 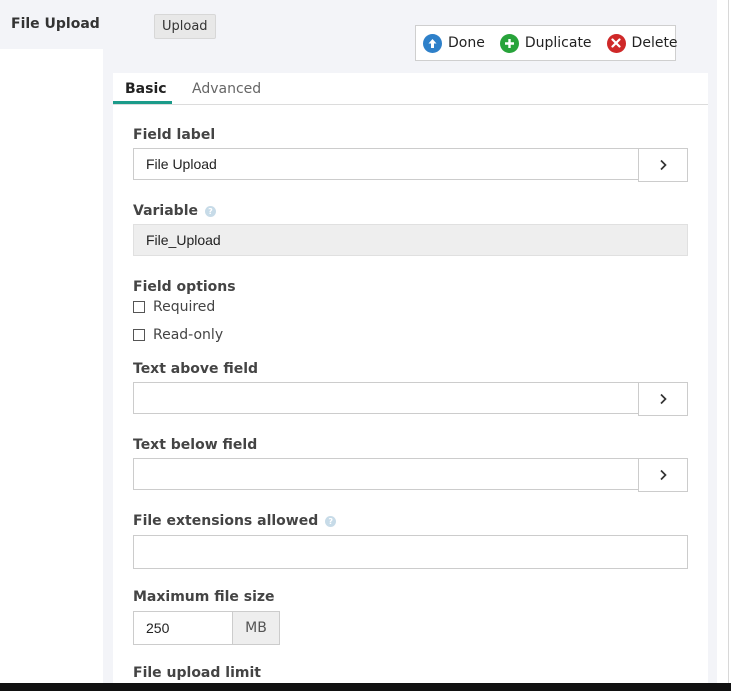 I want to click on field-label-input: File Upload, so click(x=386, y=164).